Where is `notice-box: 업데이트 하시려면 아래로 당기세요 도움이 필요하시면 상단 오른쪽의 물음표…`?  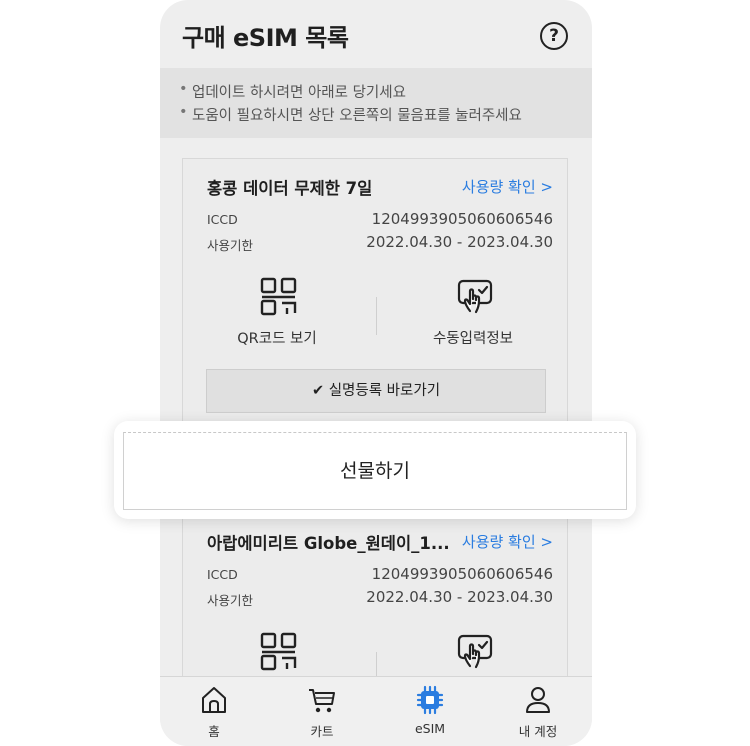 notice-box: 업데이트 하시려면 아래로 당기세요 도움이 필요하시면 상단 오른쪽의 물음표… is located at coordinates (376, 103).